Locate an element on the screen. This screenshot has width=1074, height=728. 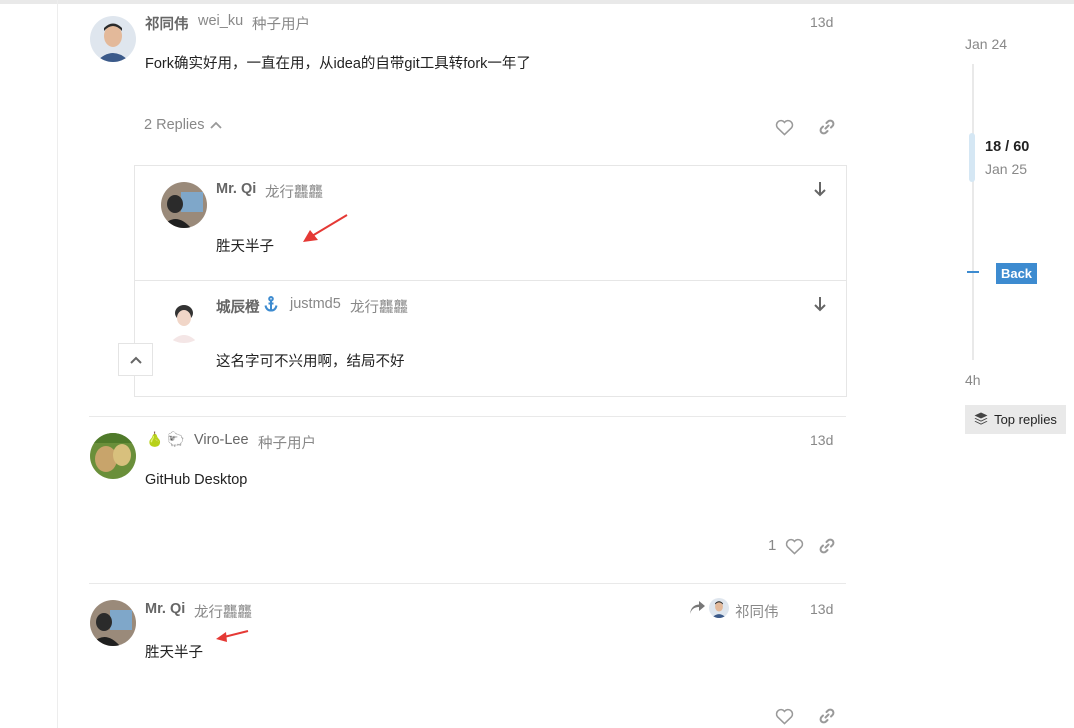
collapse-replies-button is located at coordinates (135, 359).